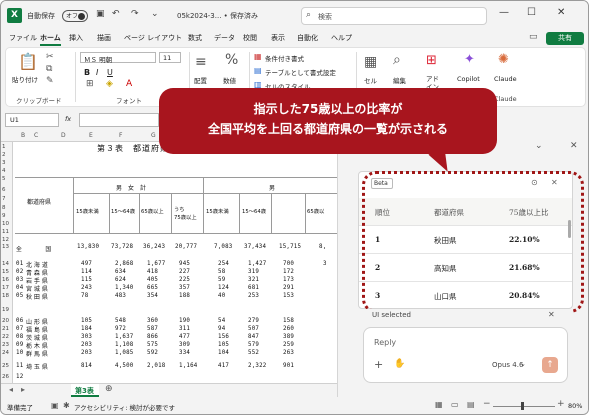  What do you see at coordinates (370, 80) in the screenshot?
I see `cells-label: セル` at bounding box center [370, 80].